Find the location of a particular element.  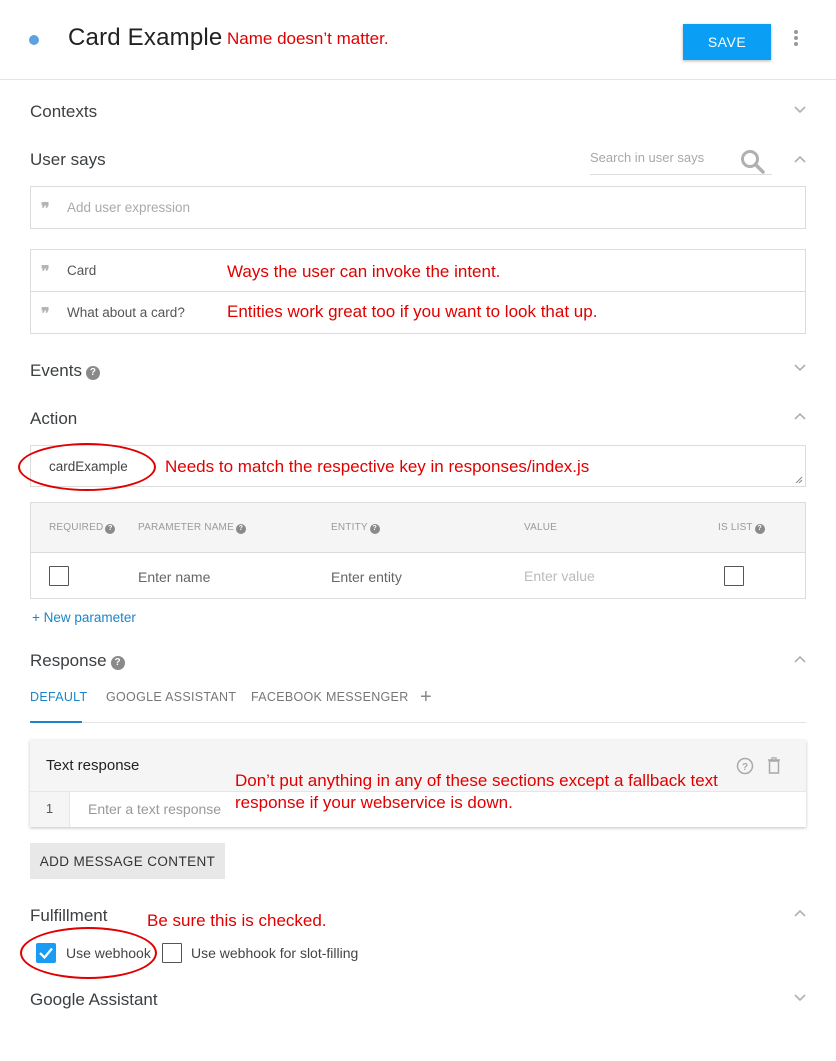

add-message-content-button: ADD MESSAGE CONTENT is located at coordinates (127, 861).